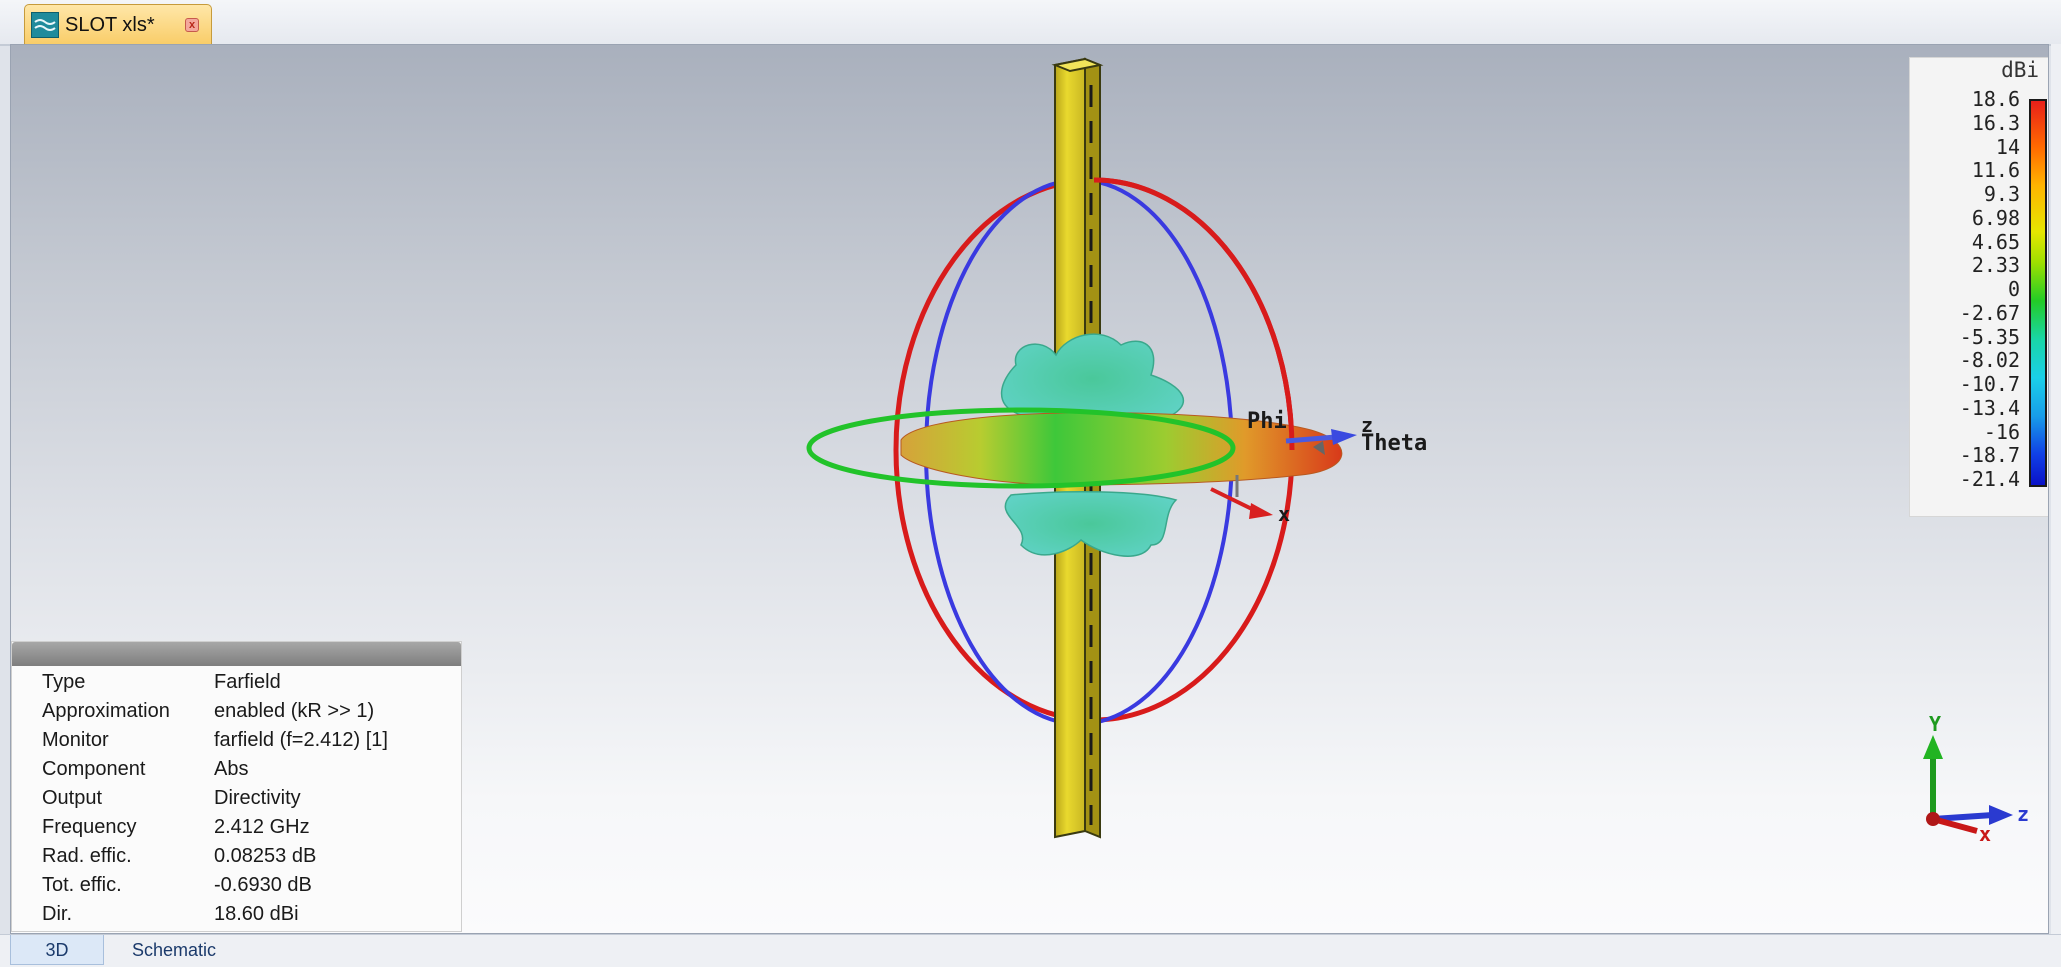 Image resolution: width=2061 pixels, height=967 pixels. What do you see at coordinates (263, 885) in the screenshot?
I see `info-value: -0.6930 dB` at bounding box center [263, 885].